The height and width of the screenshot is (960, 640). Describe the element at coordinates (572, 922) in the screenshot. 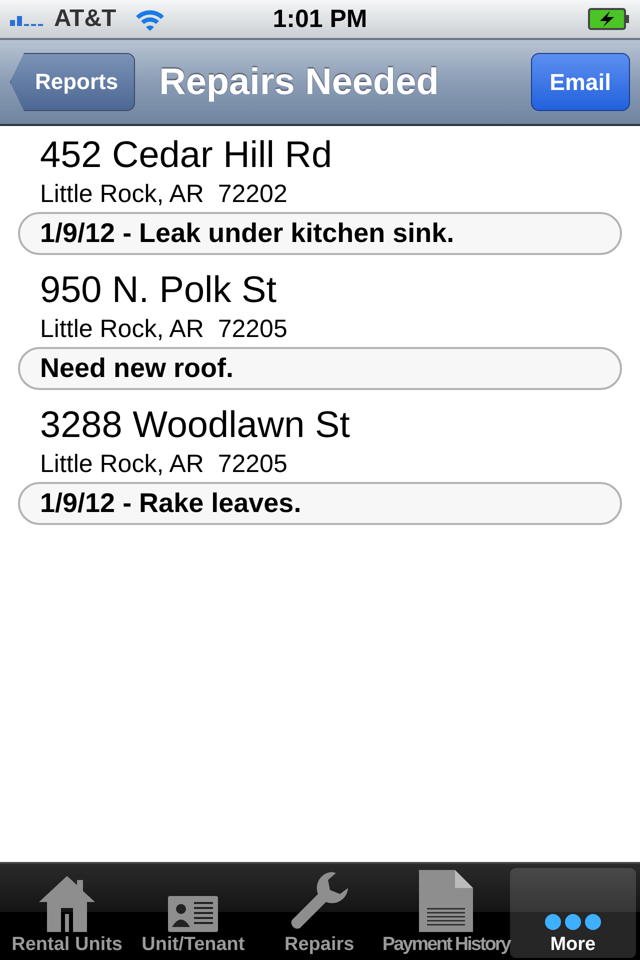

I see `more-icon` at that location.